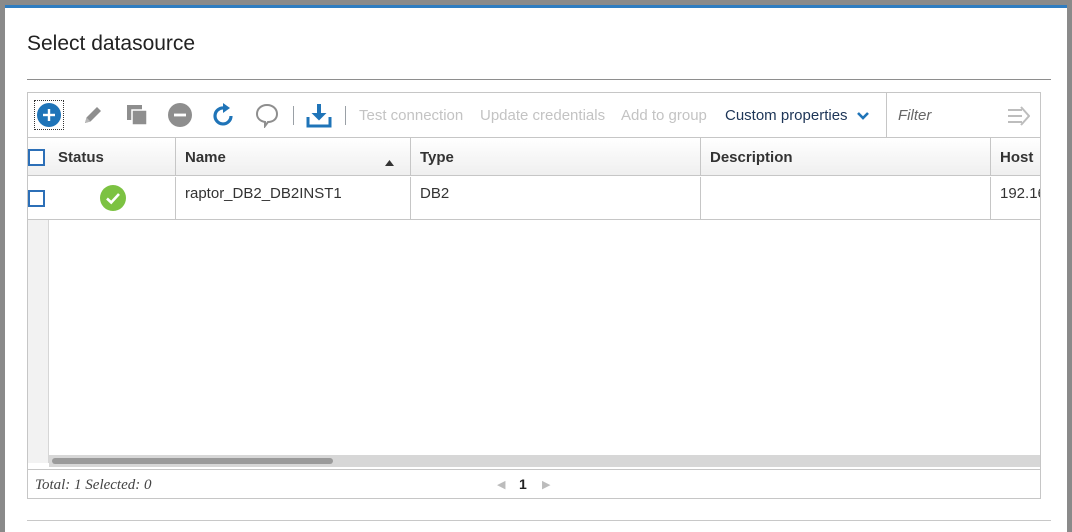 The image size is (1072, 532). Describe the element at coordinates (411, 115) in the screenshot. I see `test-connection-button: Test connection` at that location.